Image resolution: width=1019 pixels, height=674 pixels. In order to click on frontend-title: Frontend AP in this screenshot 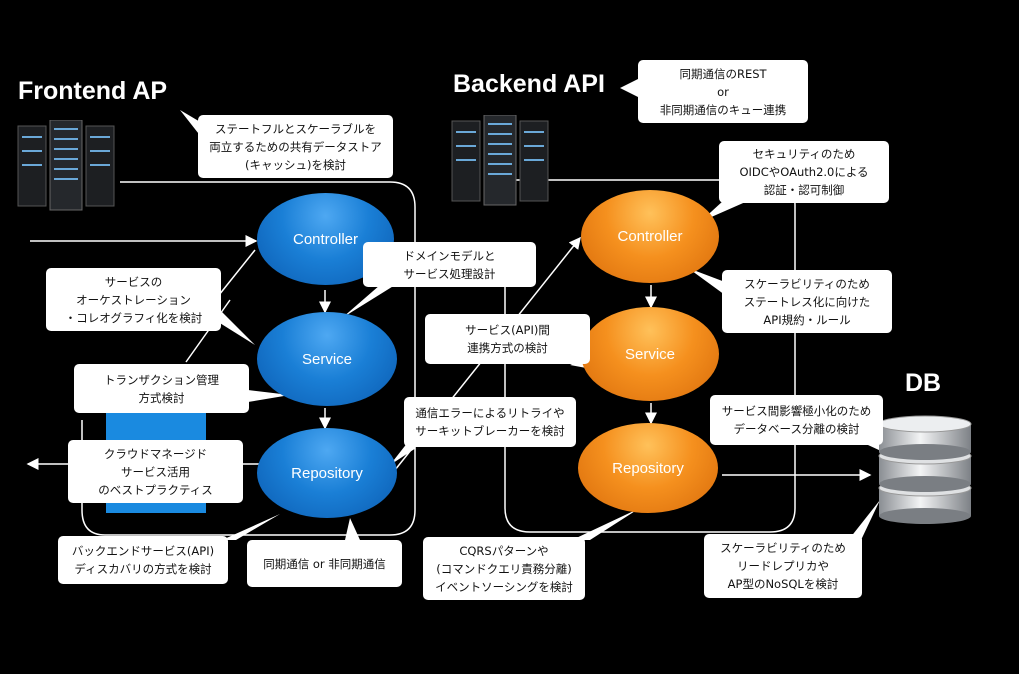, I will do `click(93, 91)`.